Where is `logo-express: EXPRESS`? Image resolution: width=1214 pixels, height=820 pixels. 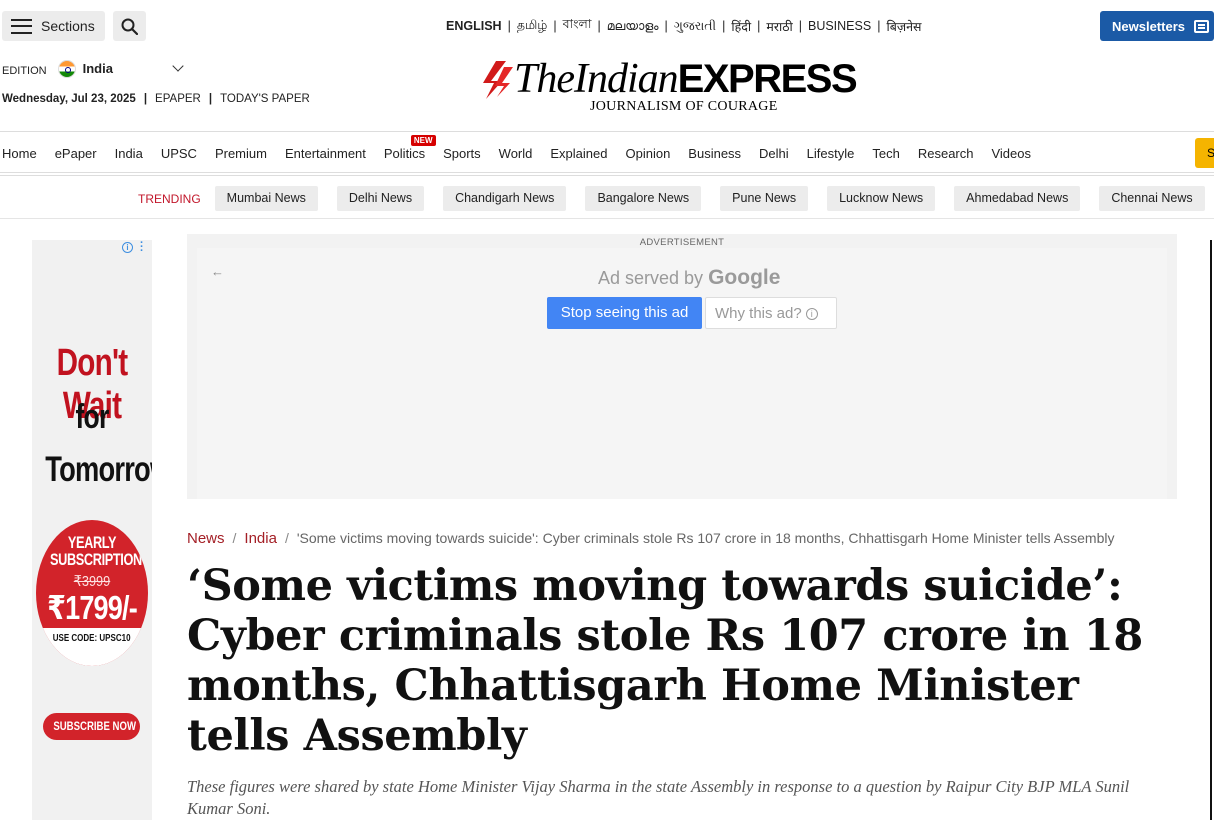
logo-express: EXPRESS is located at coordinates (767, 79).